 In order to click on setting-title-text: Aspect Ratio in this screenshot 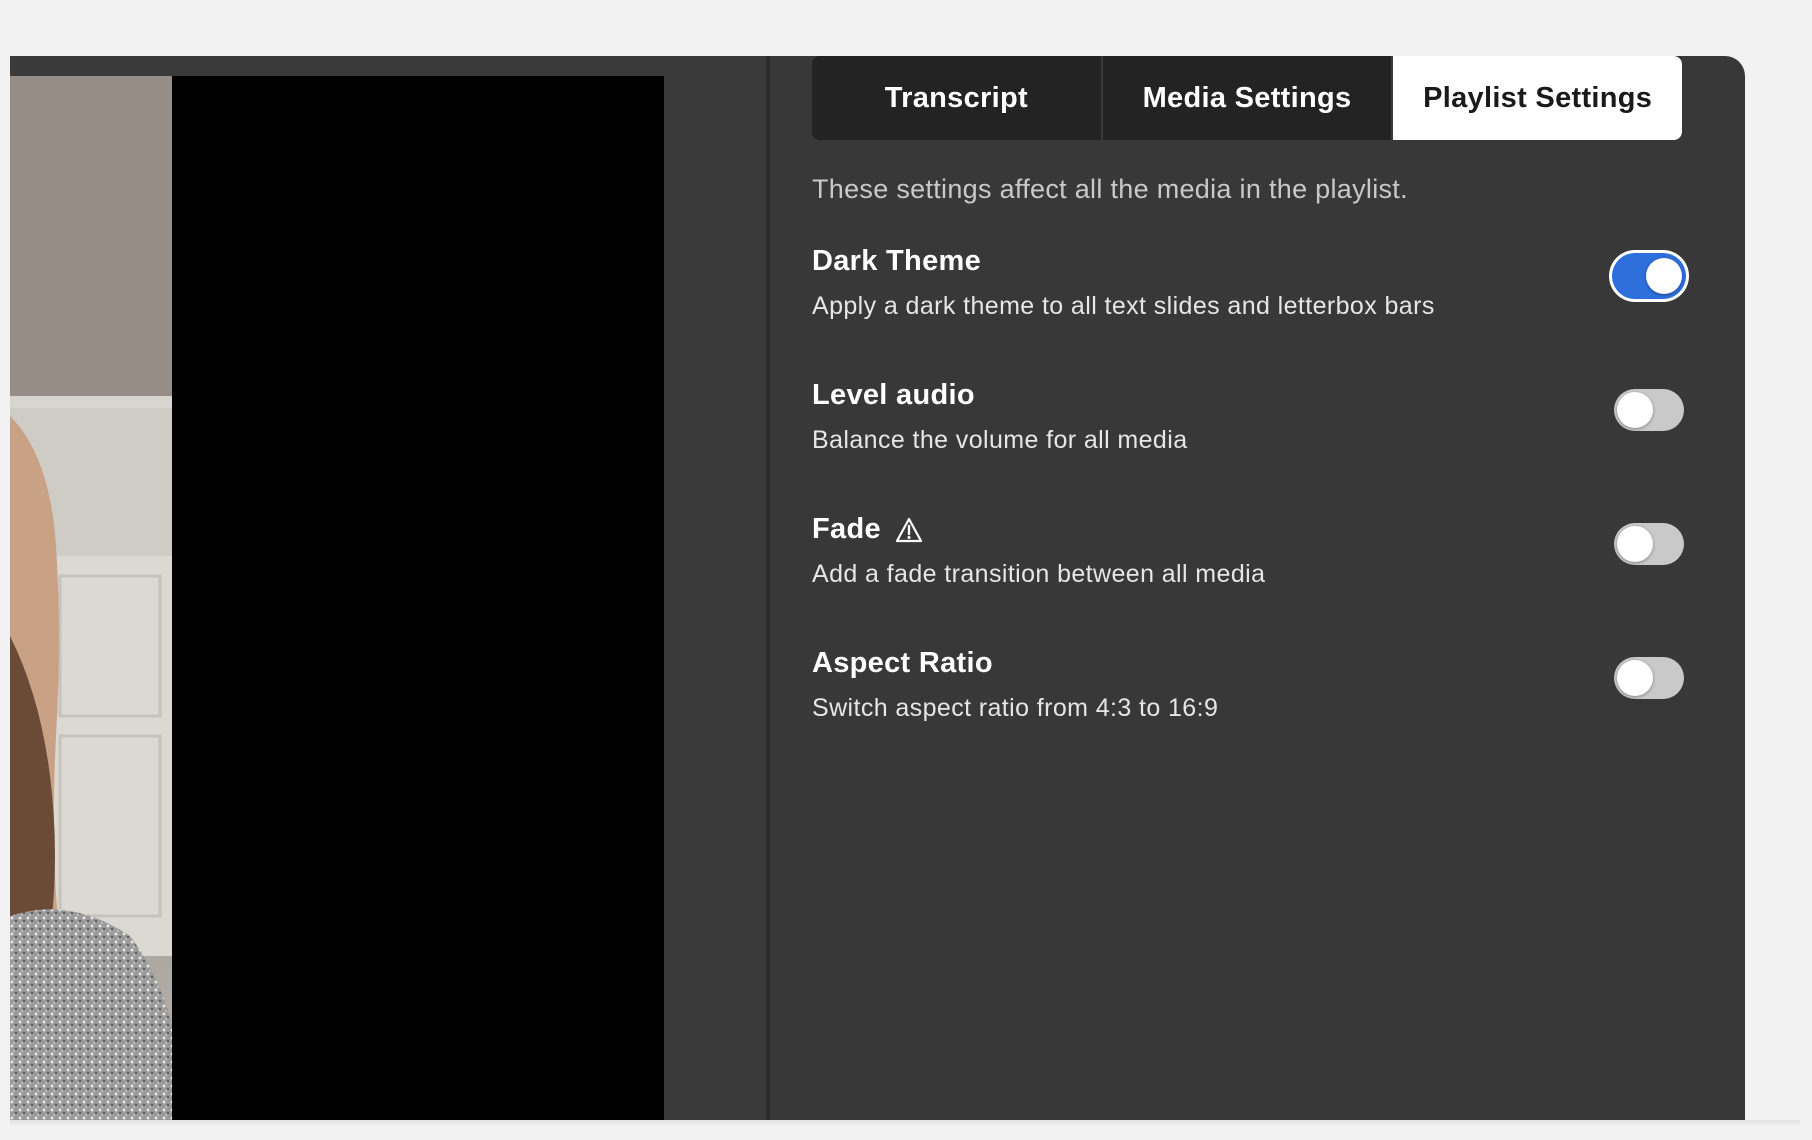, I will do `click(902, 663)`.